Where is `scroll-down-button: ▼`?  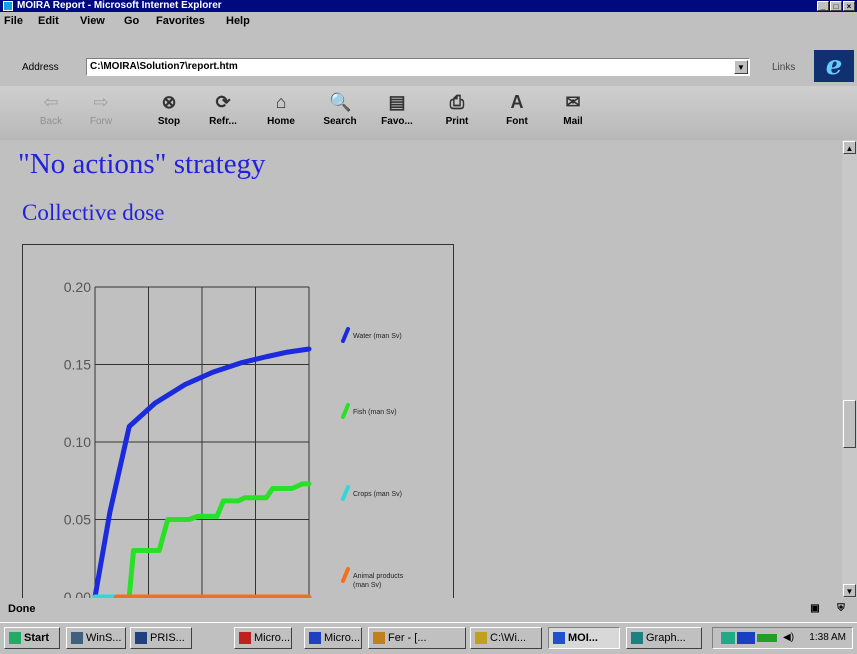
scroll-down-button: ▼ is located at coordinates (849, 590).